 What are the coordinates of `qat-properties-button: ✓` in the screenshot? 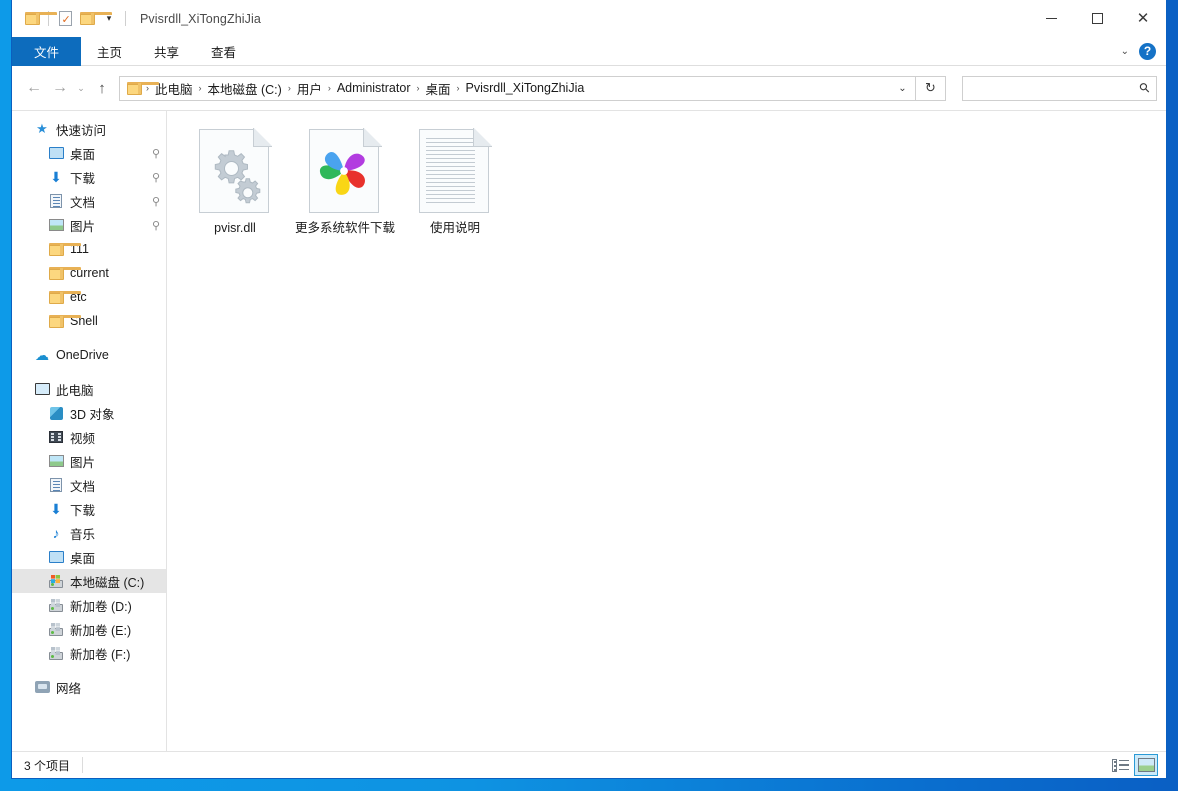 It's located at (65, 19).